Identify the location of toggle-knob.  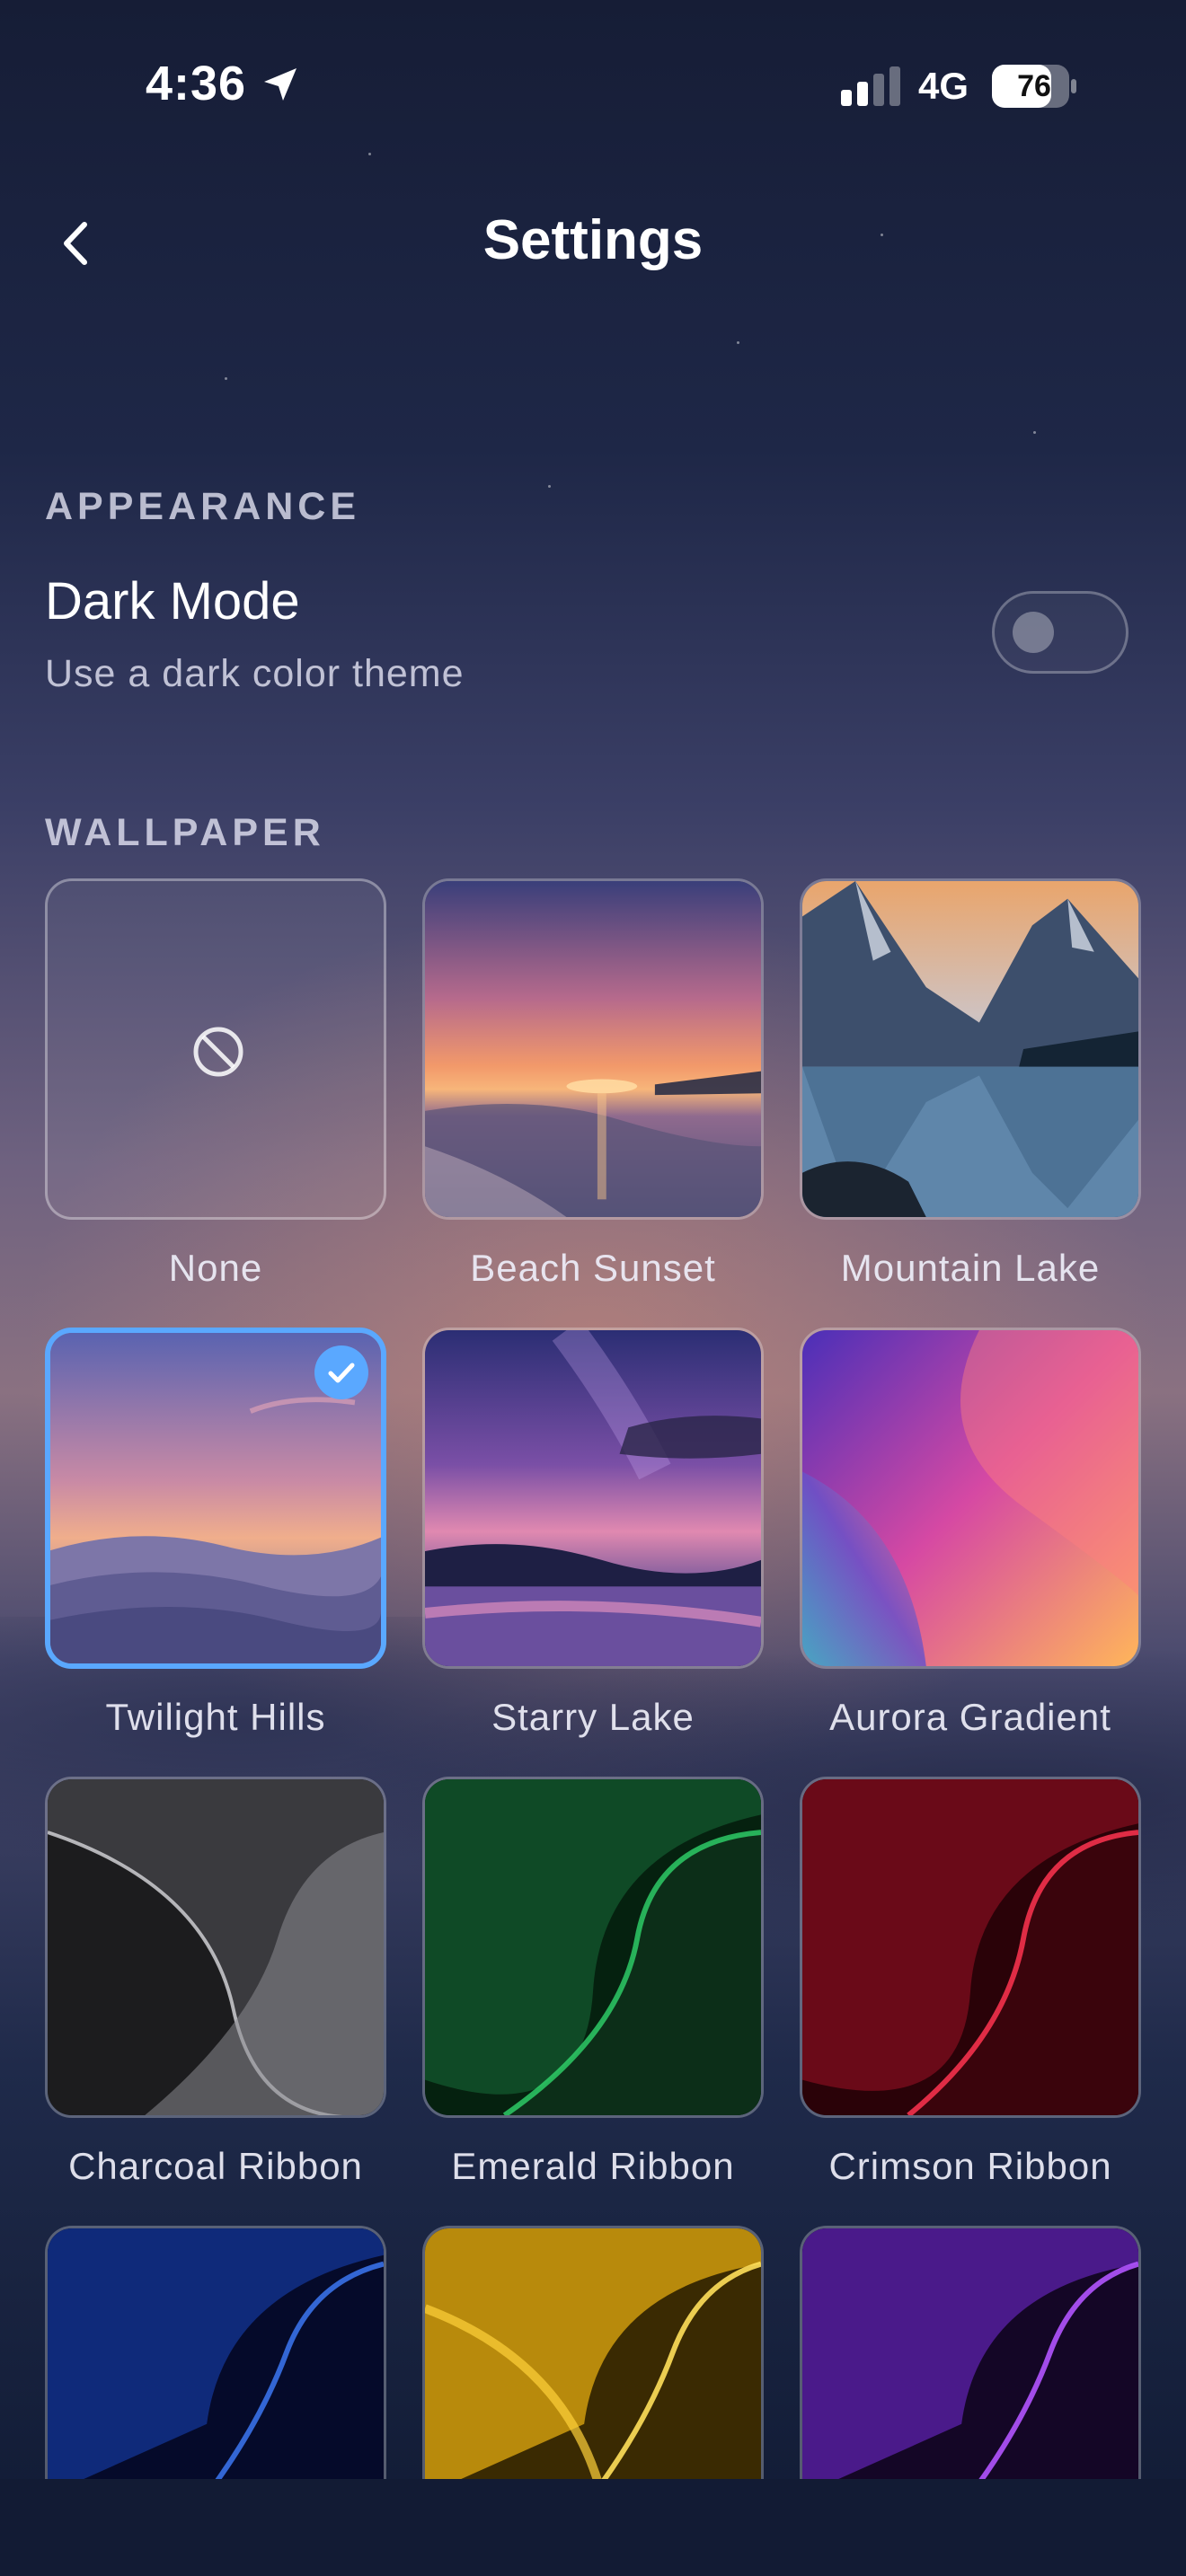
(1033, 632).